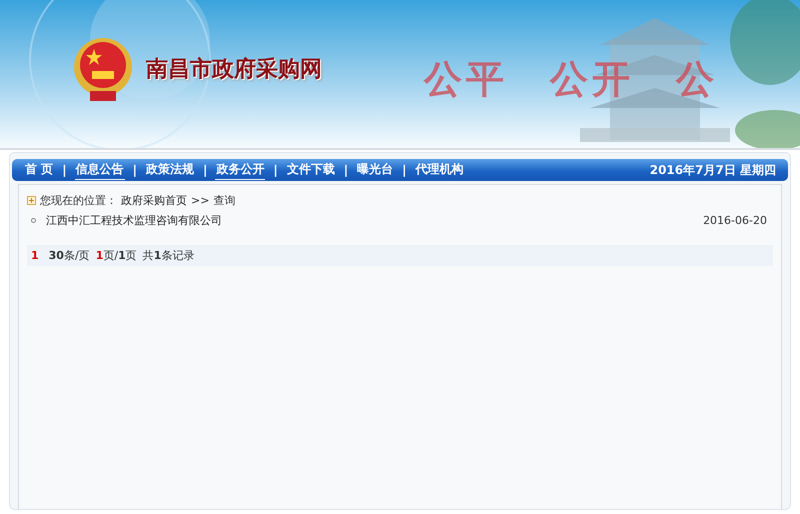 Image resolution: width=800 pixels, height=514 pixels. Describe the element at coordinates (116, 255) in the screenshot. I see `page-count-text: 1页/1页` at that location.